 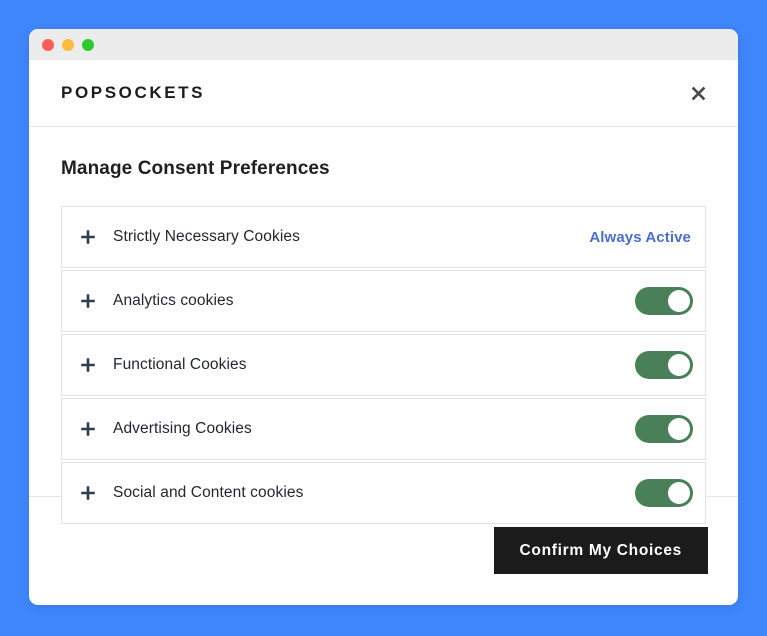 I want to click on consent-toggle-social-content, so click(x=664, y=493).